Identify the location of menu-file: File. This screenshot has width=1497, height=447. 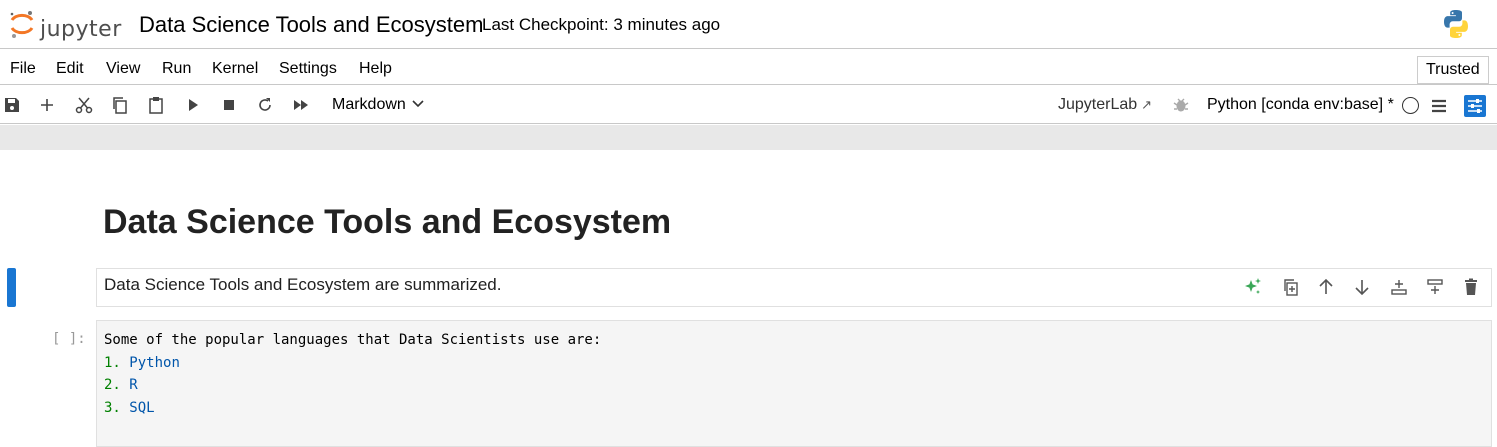
(23, 69).